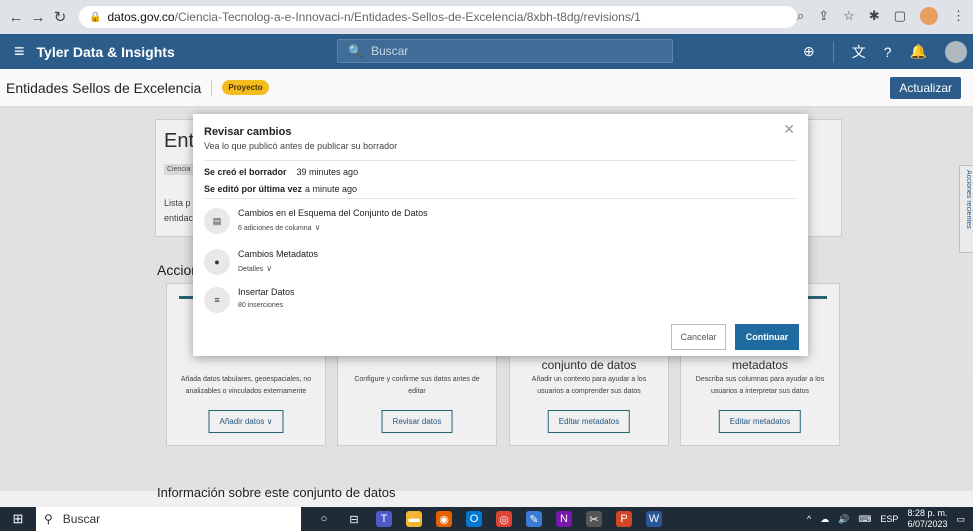  Describe the element at coordinates (824, 519) in the screenshot. I see `cloud-icon: ☁` at that location.